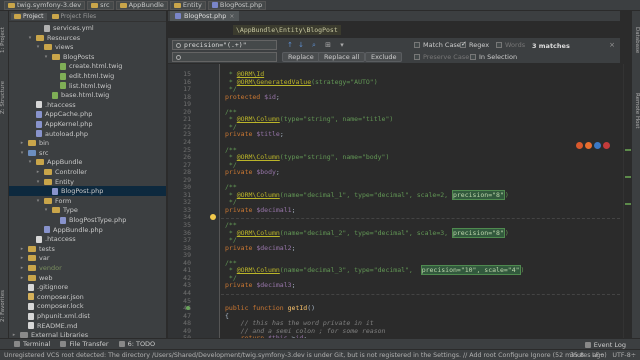 This screenshot has height=360, width=640. I want to click on folder-icon, so click(32, 268).